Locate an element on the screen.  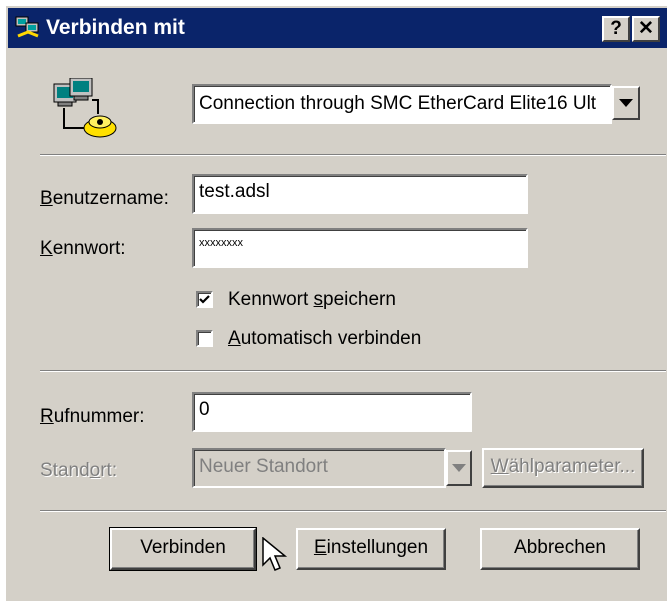
location-select: Neuer Standort is located at coordinates (319, 468).